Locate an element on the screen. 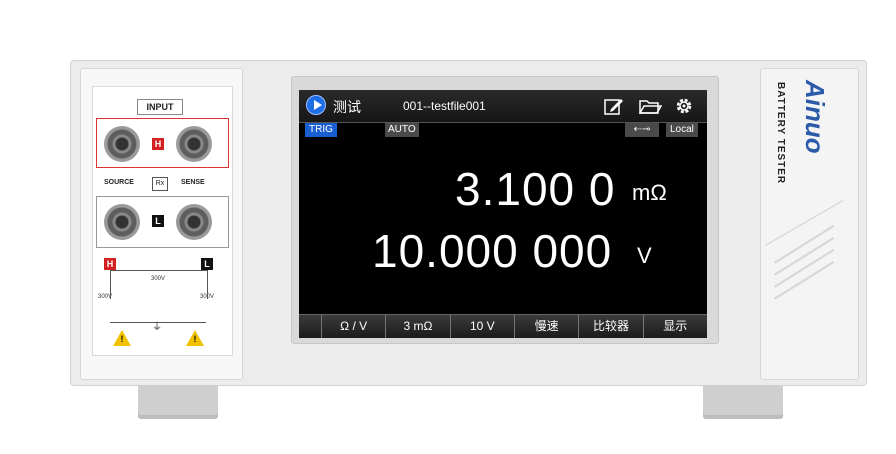 This screenshot has width=896, height=454. usb-icon: ⇠⊸ is located at coordinates (642, 130).